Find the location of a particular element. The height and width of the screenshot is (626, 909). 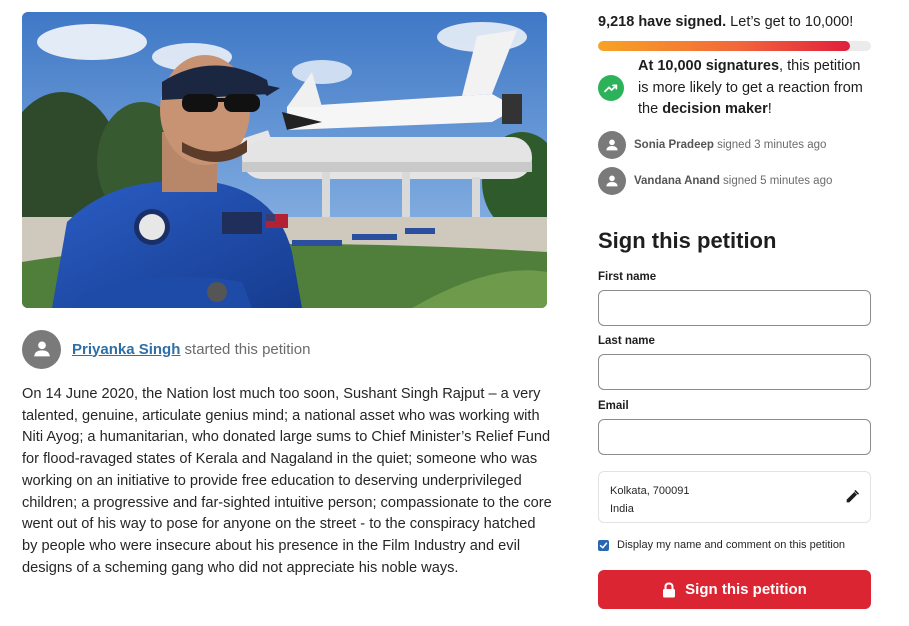

recent-signer-1: Sonia Pradeep signed 3 minutes ago is located at coordinates (734, 145).